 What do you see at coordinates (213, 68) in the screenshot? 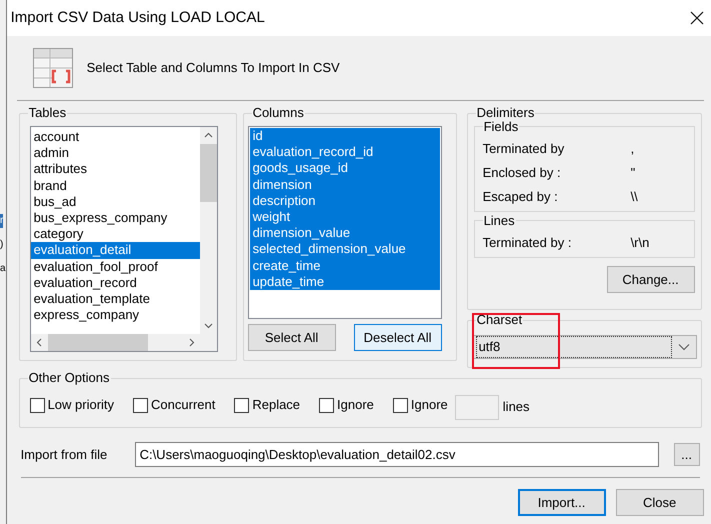
I see `header-text: Select Table and Columns To Import In CSV` at bounding box center [213, 68].